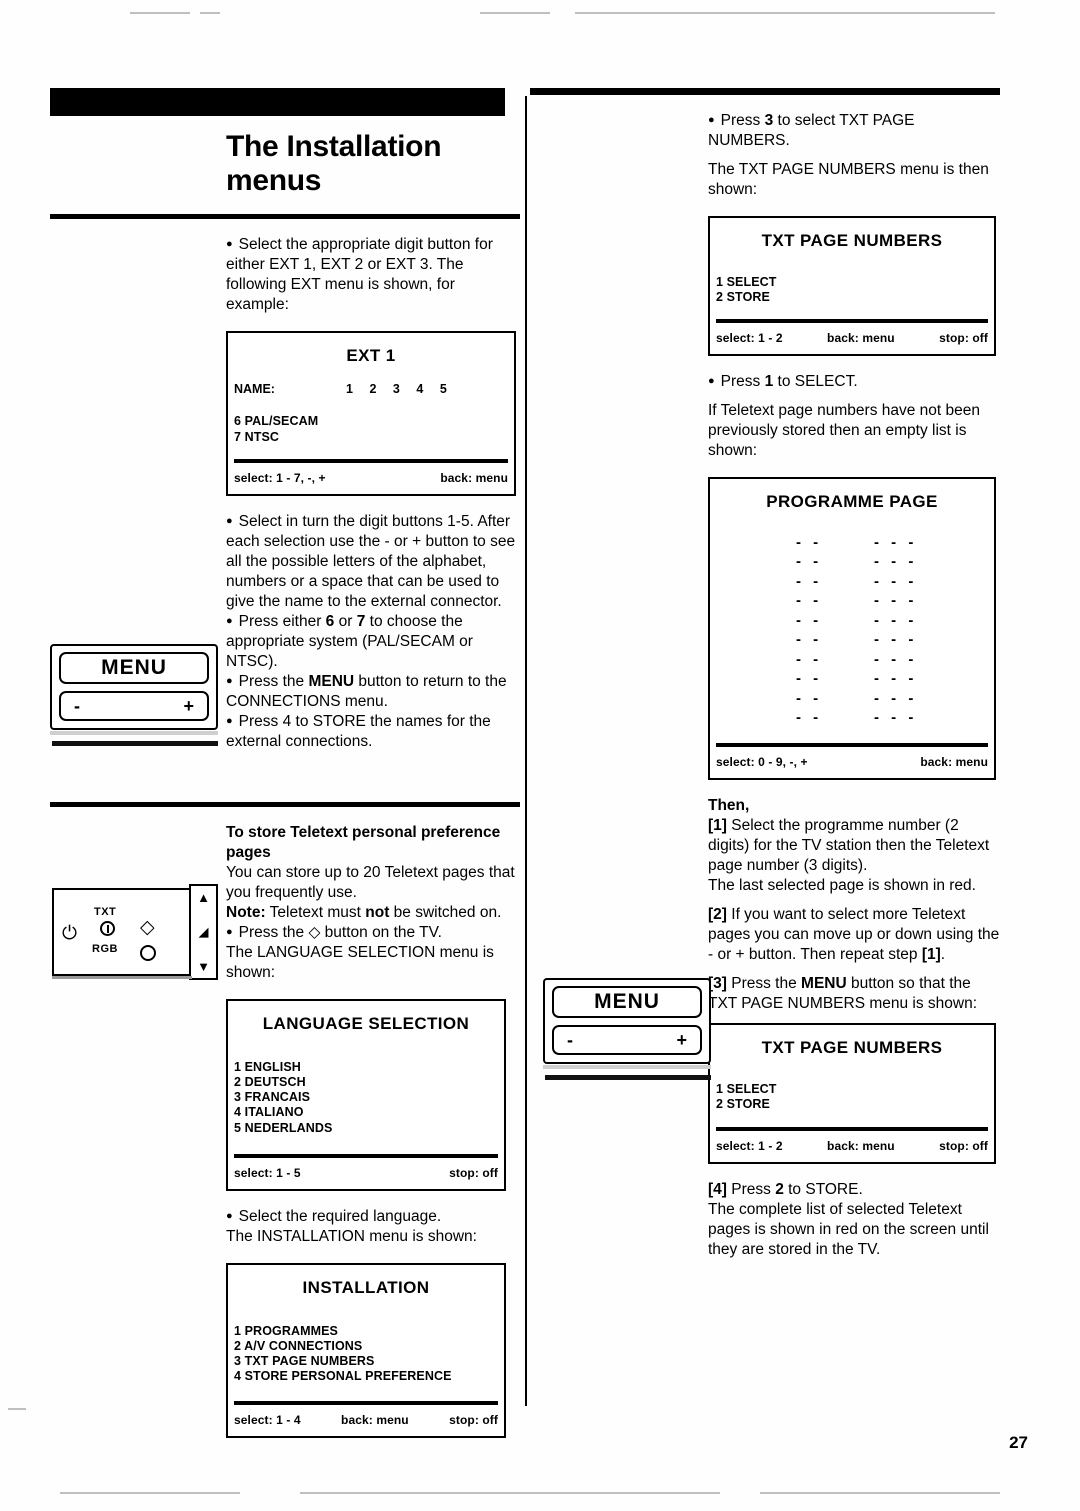  I want to click on key-2: 2, so click(779, 1189).